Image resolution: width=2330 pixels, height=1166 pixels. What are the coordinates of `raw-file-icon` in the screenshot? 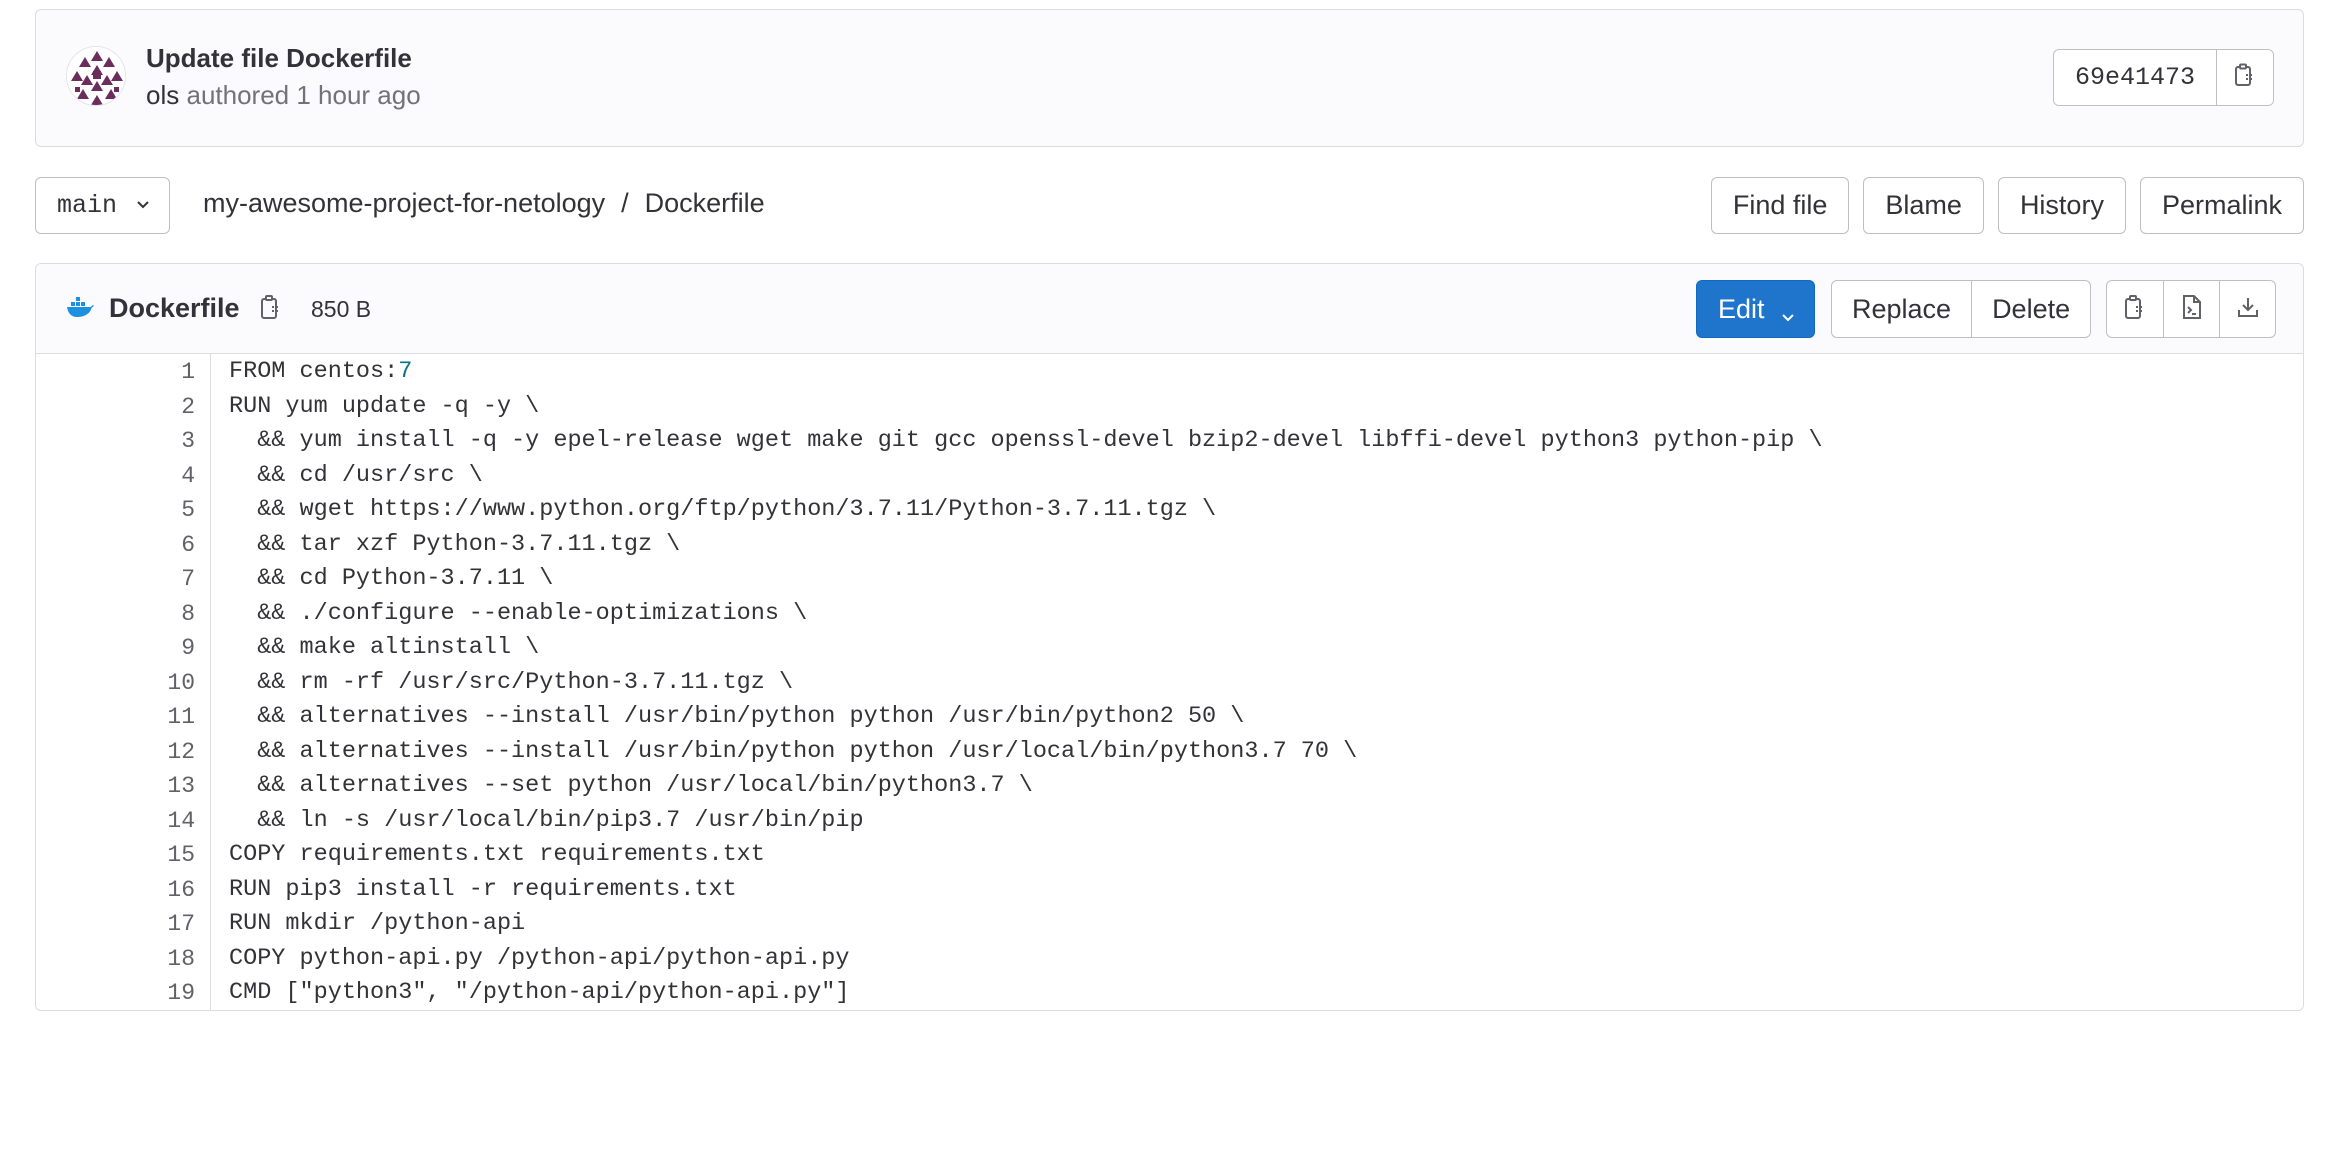 It's located at (2192, 309).